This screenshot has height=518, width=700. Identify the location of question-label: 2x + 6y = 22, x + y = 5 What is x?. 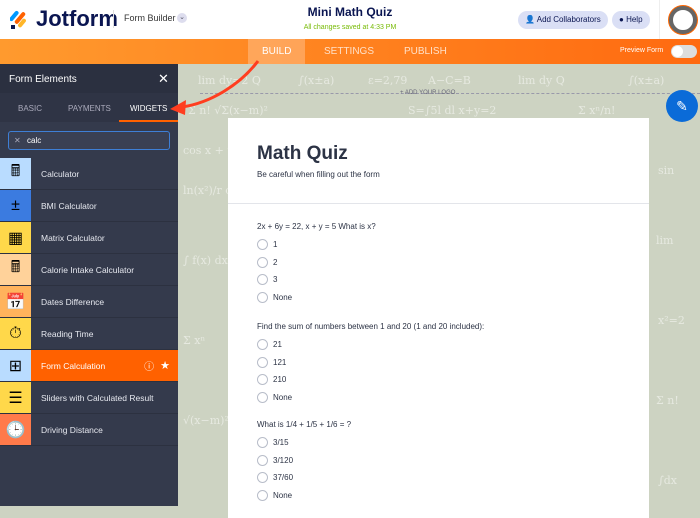
(316, 226).